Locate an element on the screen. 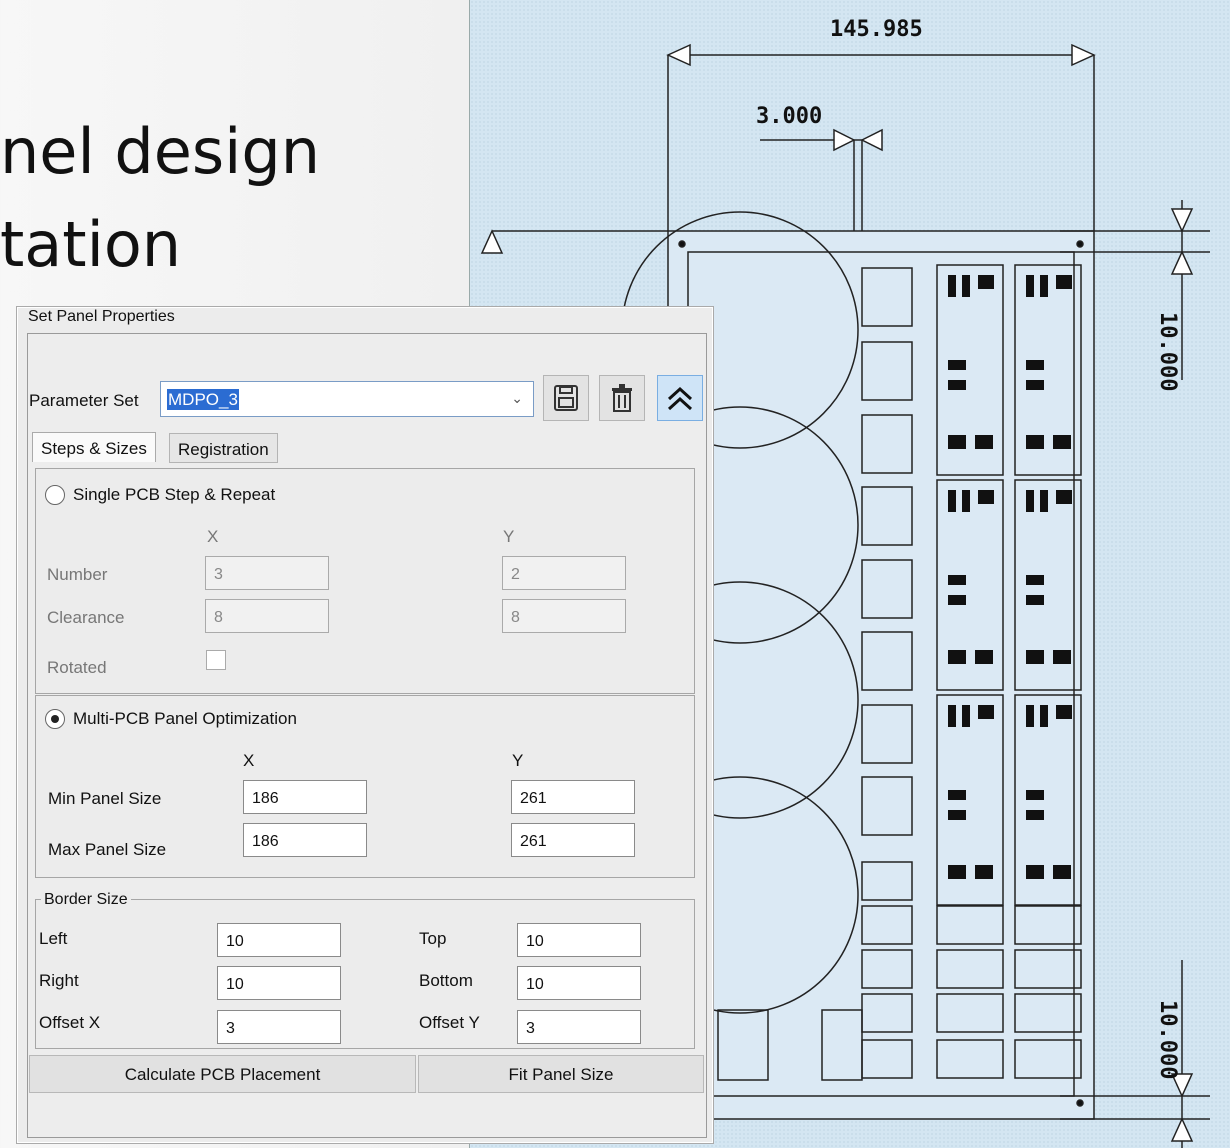 The height and width of the screenshot is (1148, 1230). dialog-group-title: Set Panel Properties is located at coordinates (101, 317).